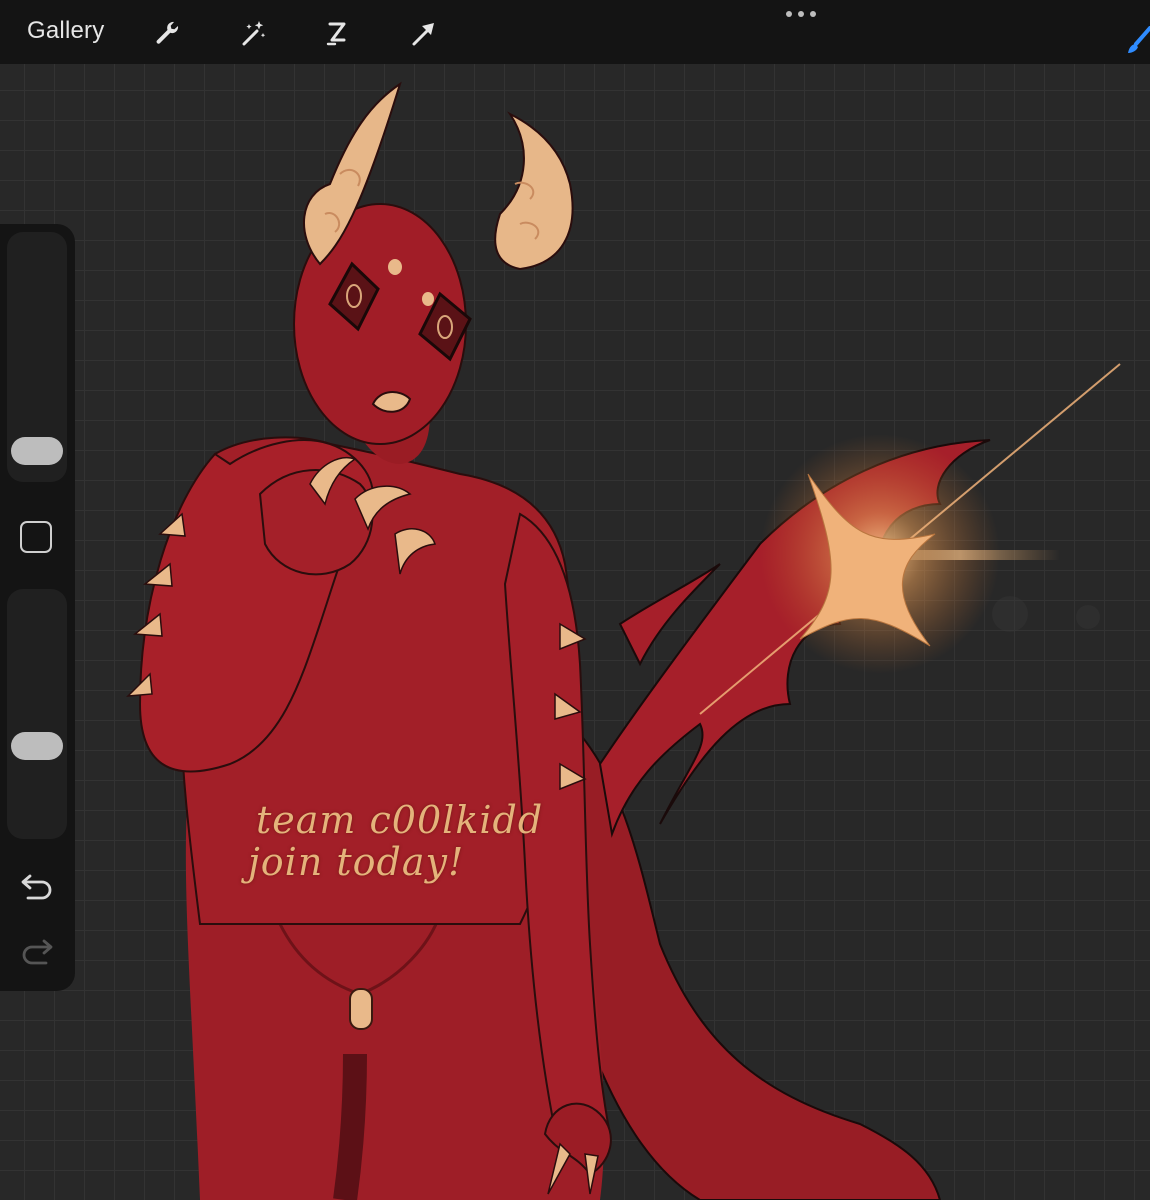  Describe the element at coordinates (37, 953) in the screenshot. I see `redo-icon` at that location.